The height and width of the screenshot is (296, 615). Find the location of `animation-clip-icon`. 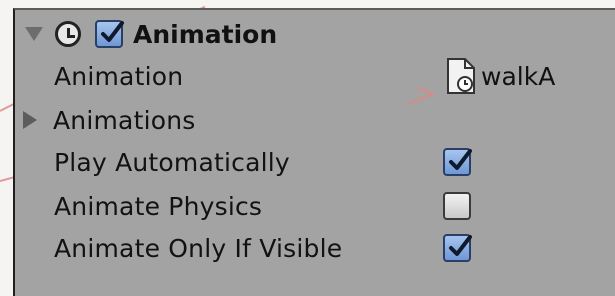

animation-clip-icon is located at coordinates (461, 76).